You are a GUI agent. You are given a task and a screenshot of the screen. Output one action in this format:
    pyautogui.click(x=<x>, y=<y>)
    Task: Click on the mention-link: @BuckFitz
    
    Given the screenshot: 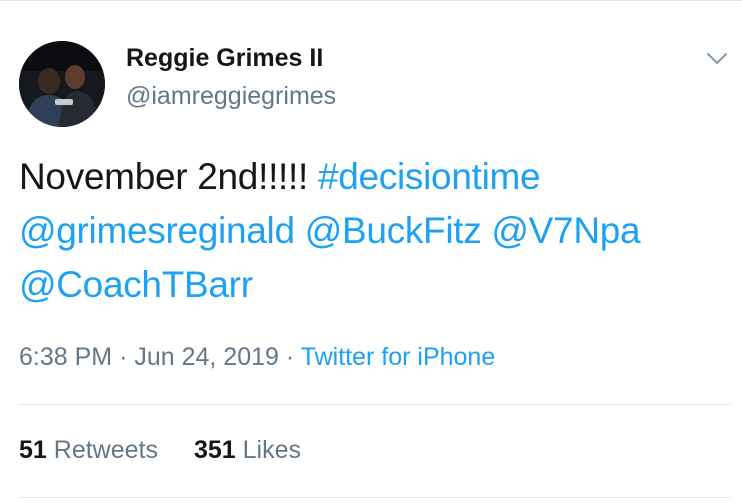 What is the action you would take?
    pyautogui.click(x=393, y=230)
    